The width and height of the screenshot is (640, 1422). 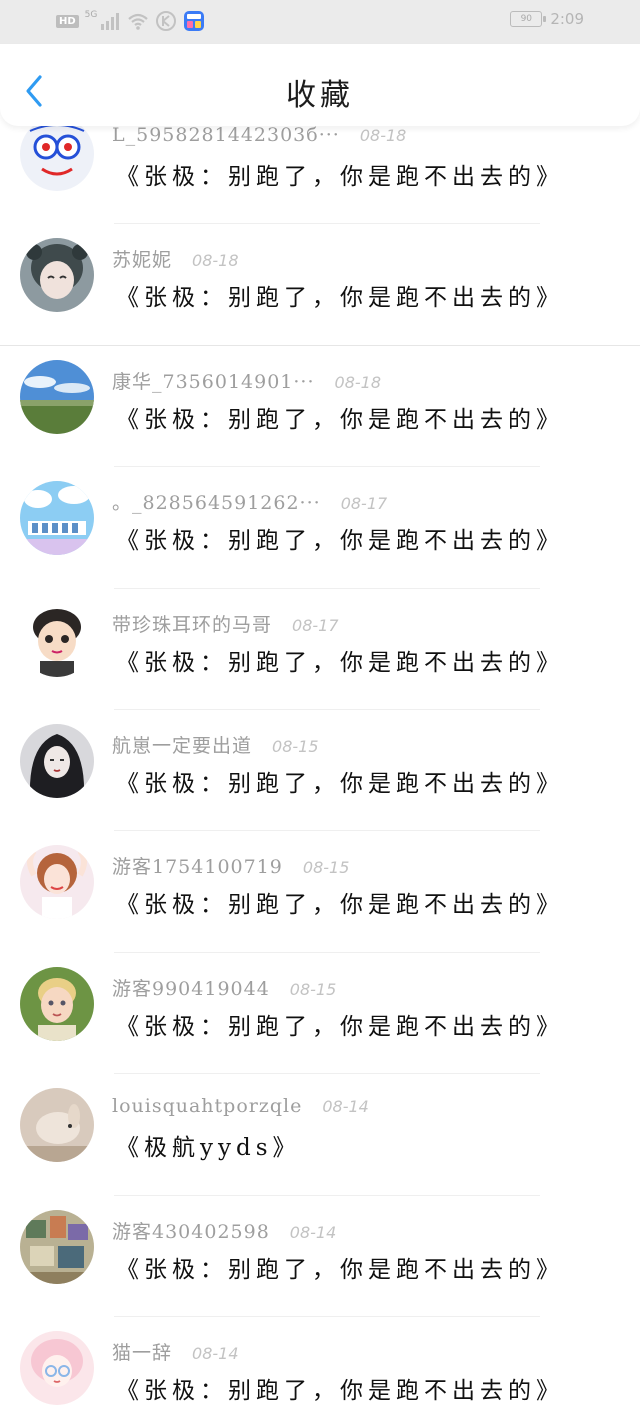 I want to click on item-meta: 。_828564591262··· 08-17, so click(x=249, y=501).